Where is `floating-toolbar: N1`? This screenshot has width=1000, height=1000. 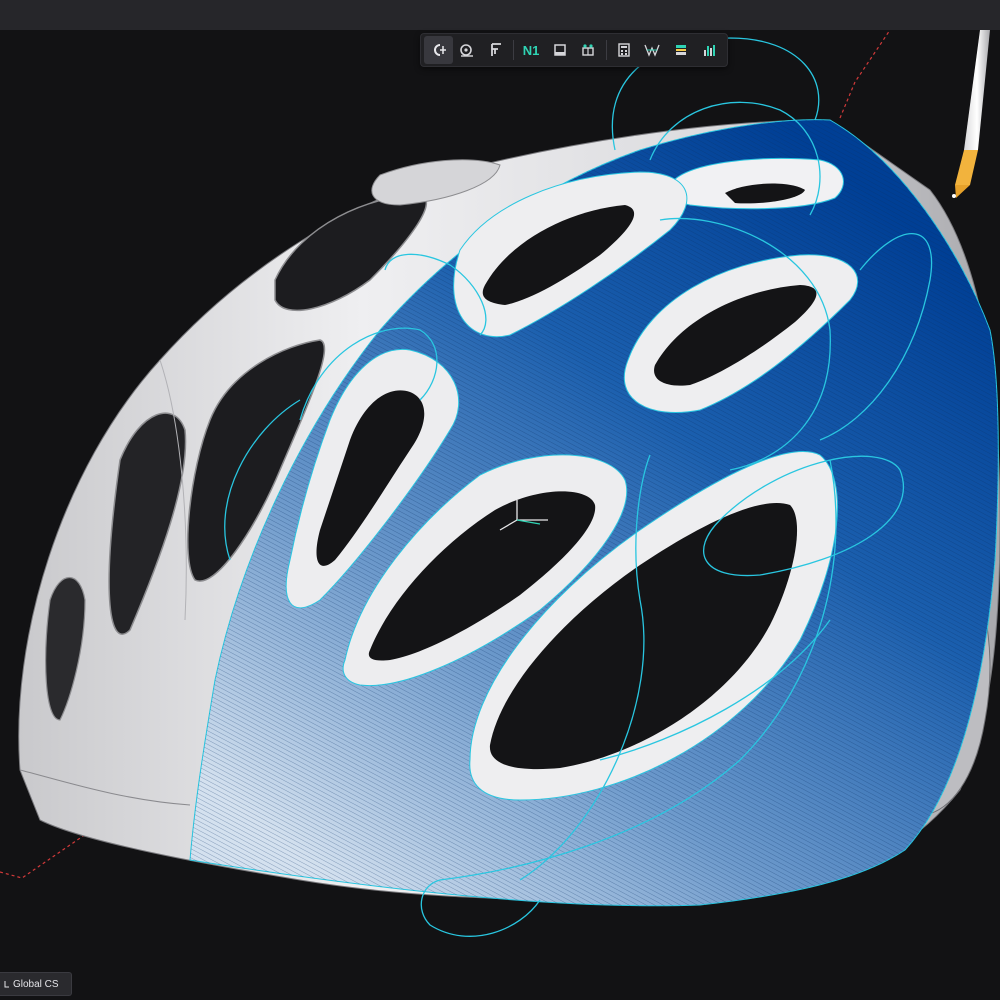
floating-toolbar: N1 is located at coordinates (574, 50).